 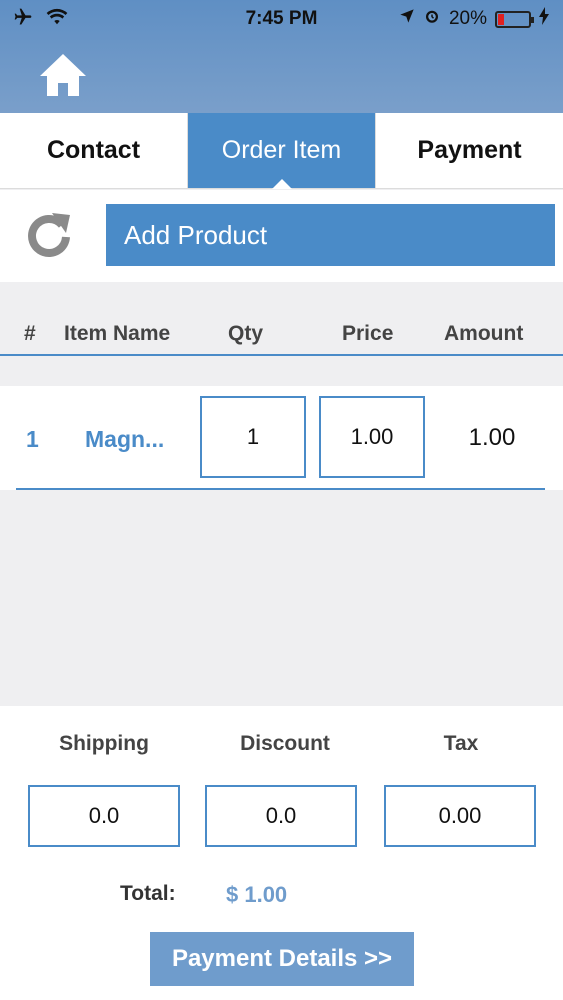 I want to click on status-right: 20%, so click(x=474, y=19).